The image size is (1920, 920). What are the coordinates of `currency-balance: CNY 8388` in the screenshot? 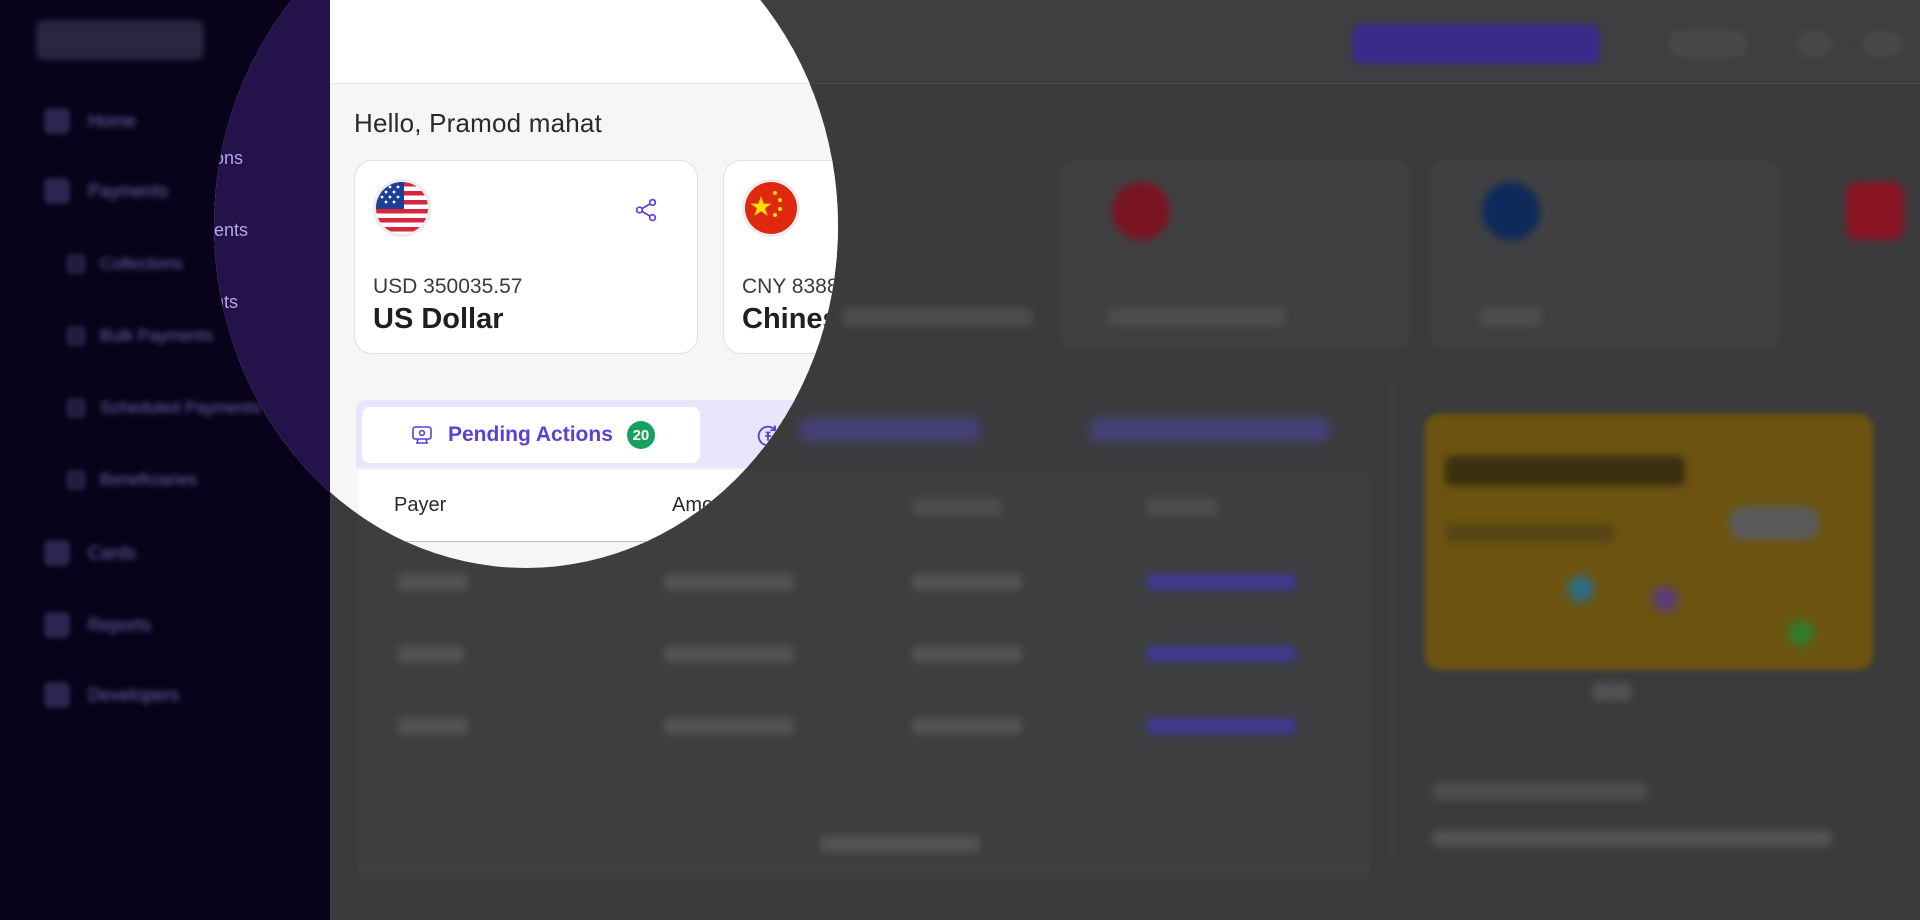 It's located at (790, 286).